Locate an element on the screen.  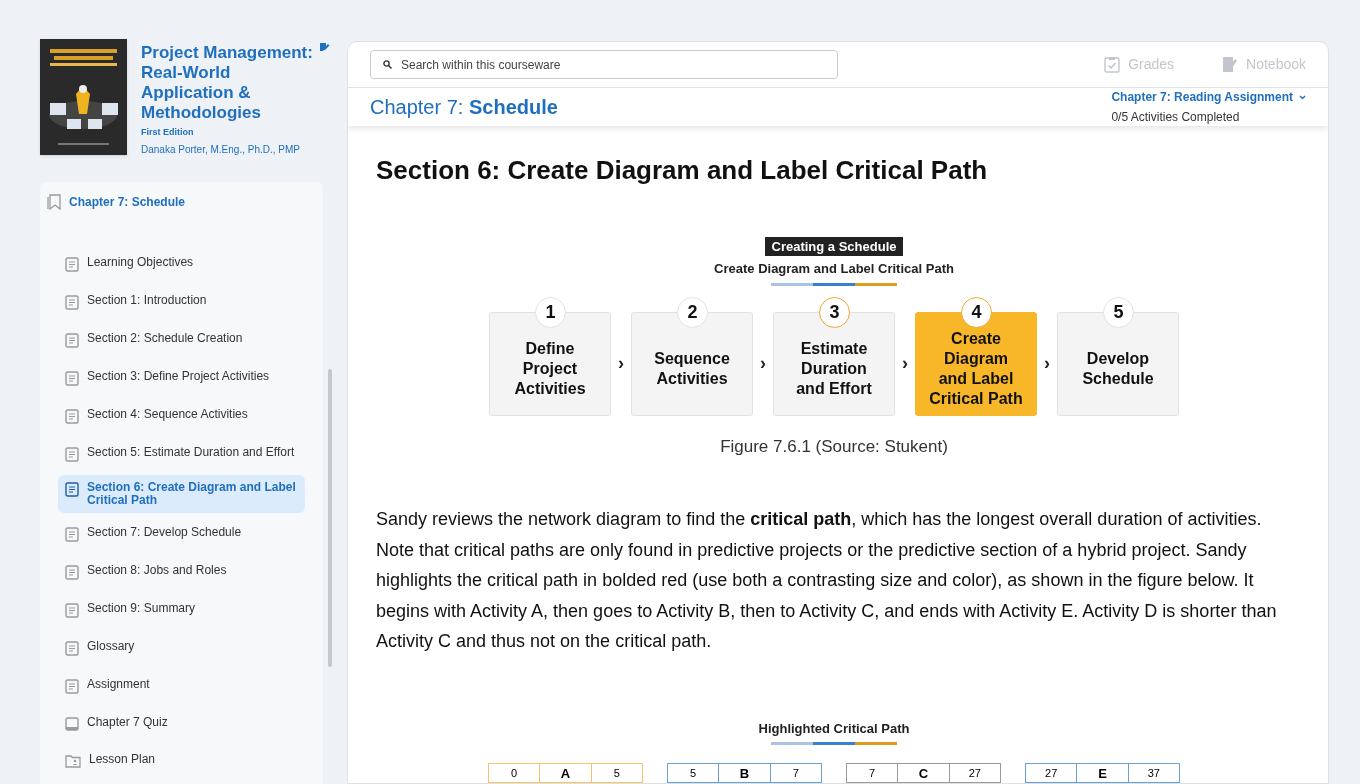
step-number: 3 is located at coordinates (834, 312).